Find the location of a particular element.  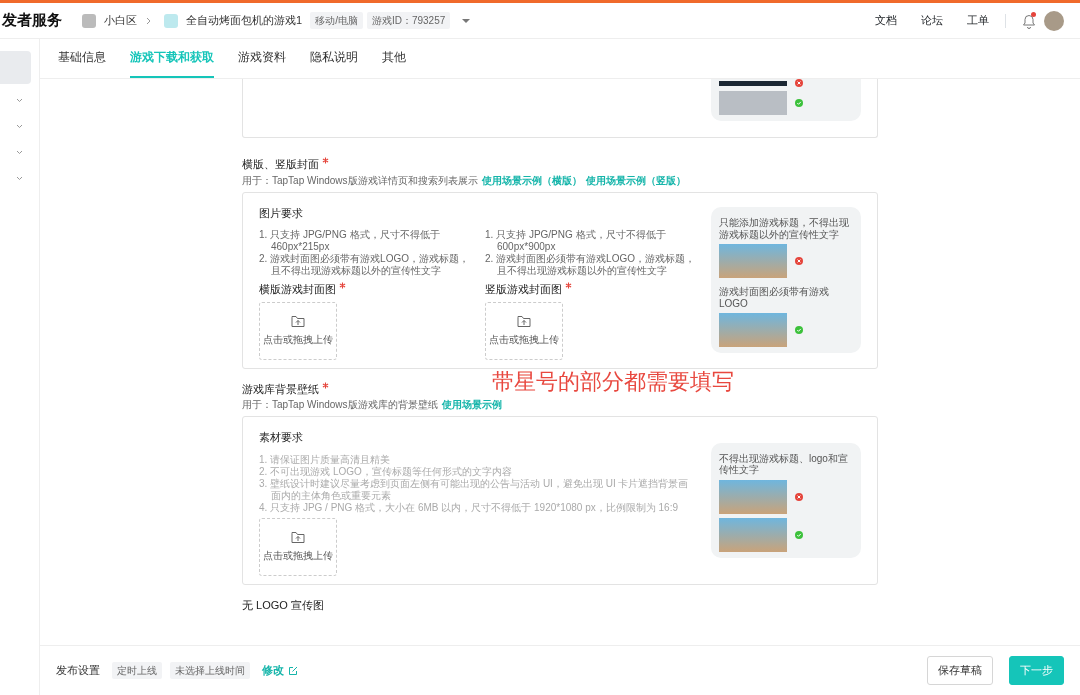

breadcrumb-link: 全自动烤面包机的游戏1 is located at coordinates (244, 20).